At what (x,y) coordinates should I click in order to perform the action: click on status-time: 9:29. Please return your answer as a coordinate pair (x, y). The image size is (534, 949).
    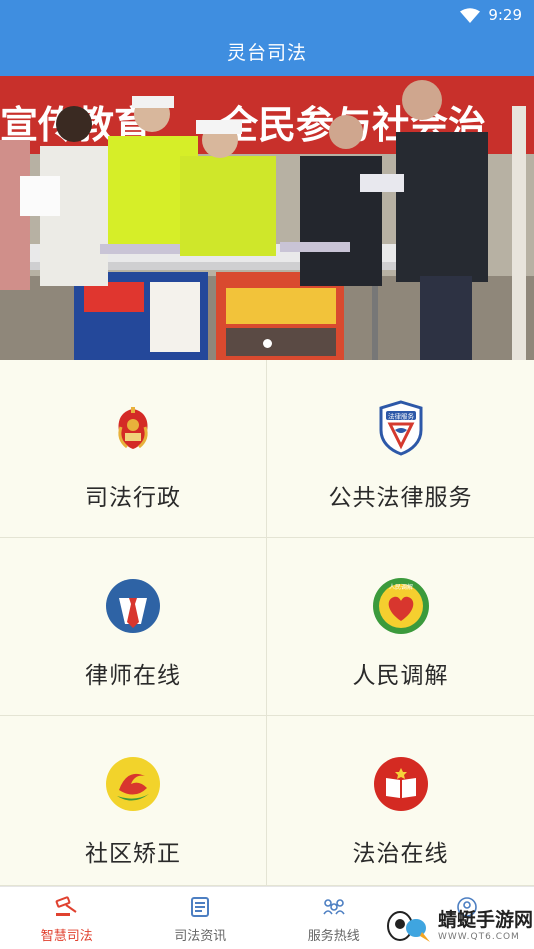
    Looking at the image, I should click on (505, 15).